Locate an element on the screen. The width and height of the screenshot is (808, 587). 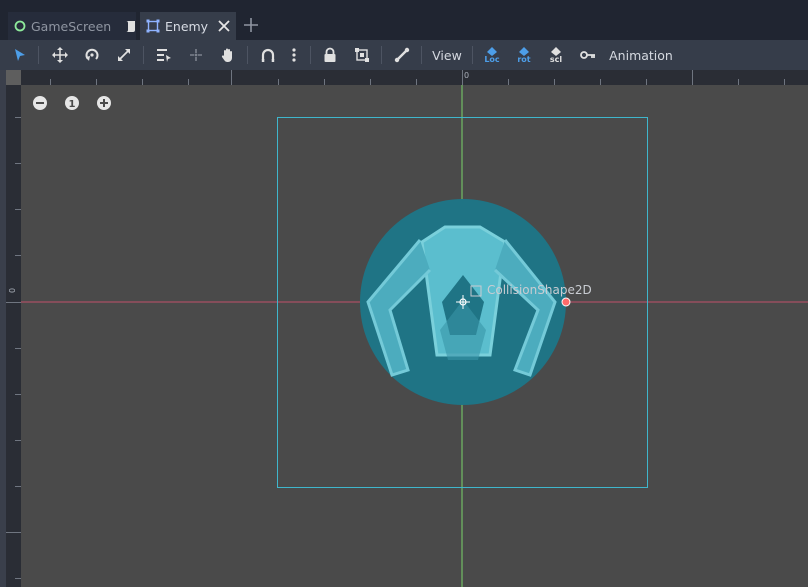
snap-toggle-button is located at coordinates (268, 55).